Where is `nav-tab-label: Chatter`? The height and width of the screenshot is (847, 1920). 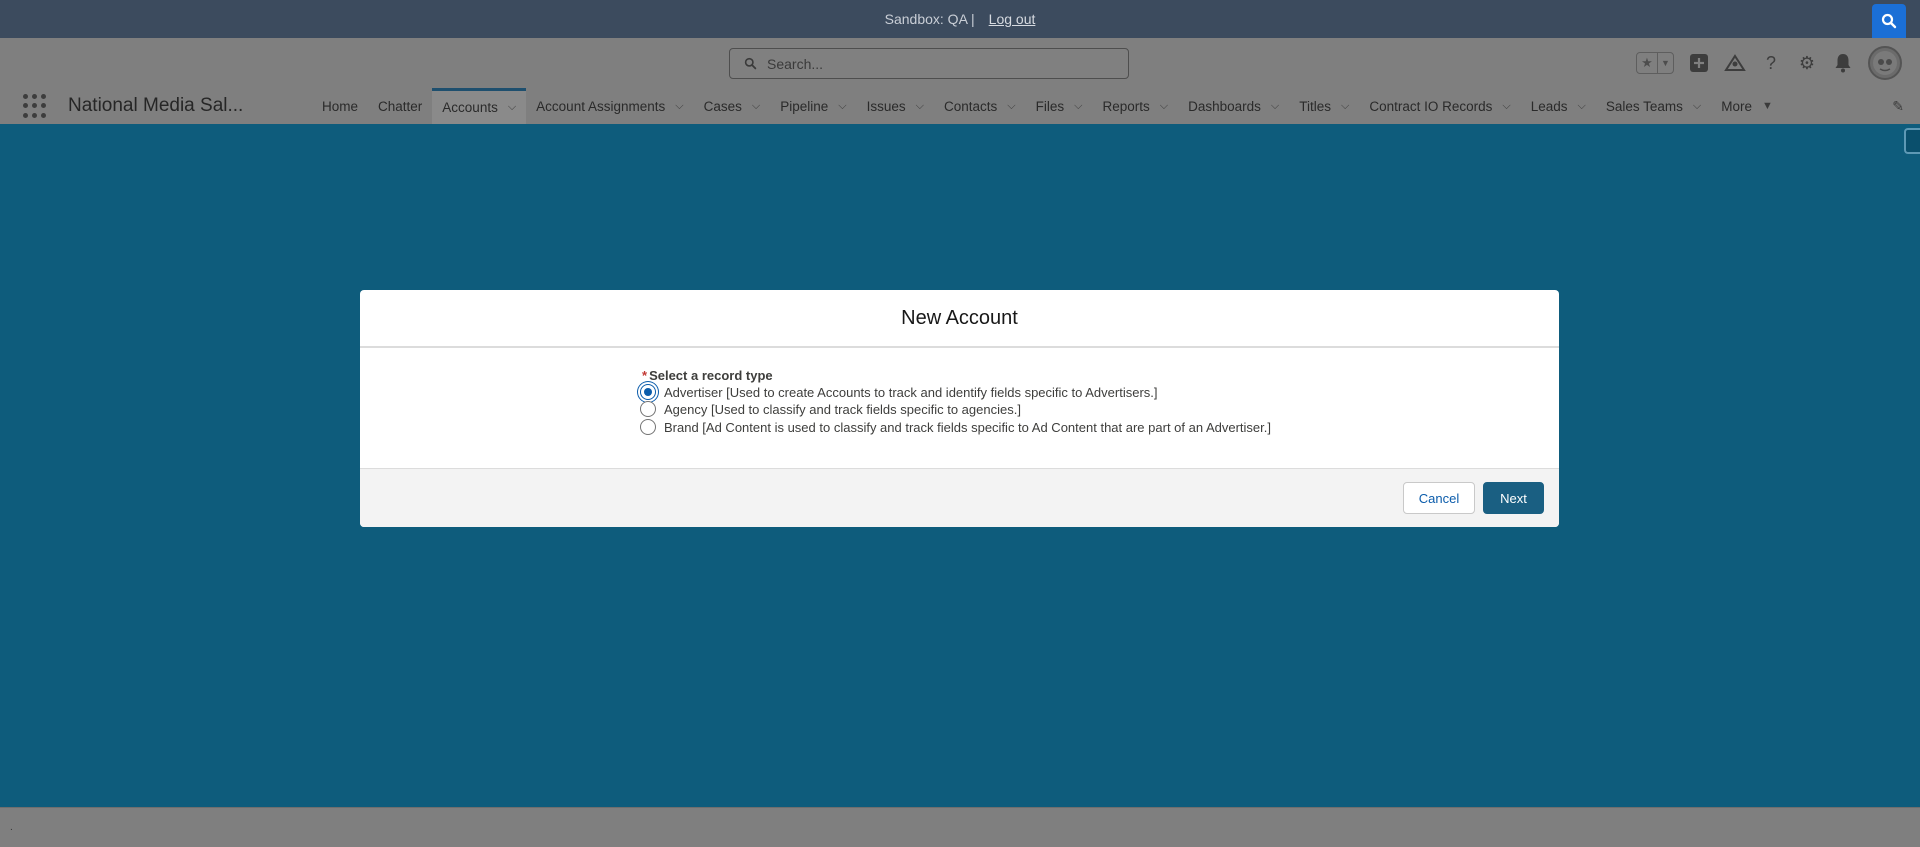
nav-tab-label: Chatter is located at coordinates (400, 106).